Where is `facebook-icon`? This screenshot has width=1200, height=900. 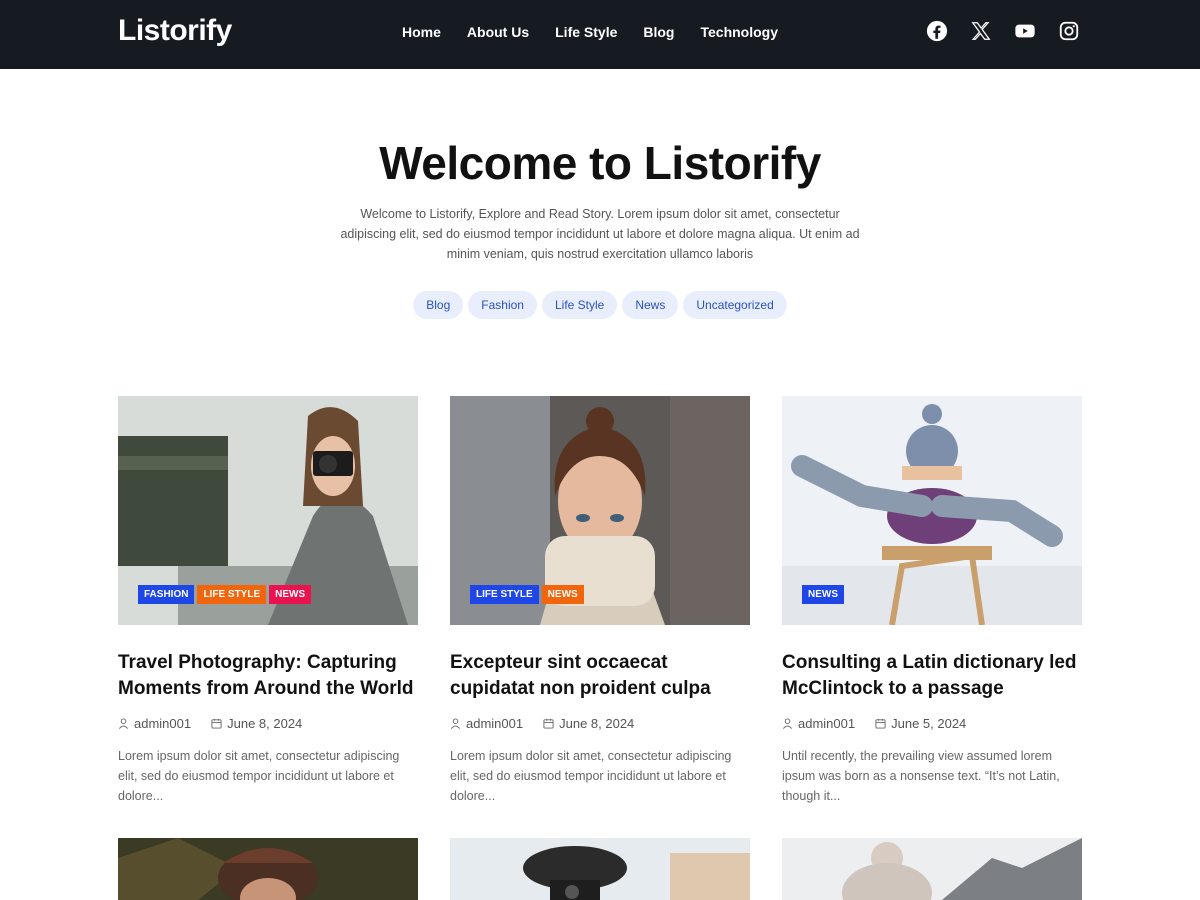 facebook-icon is located at coordinates (937, 31).